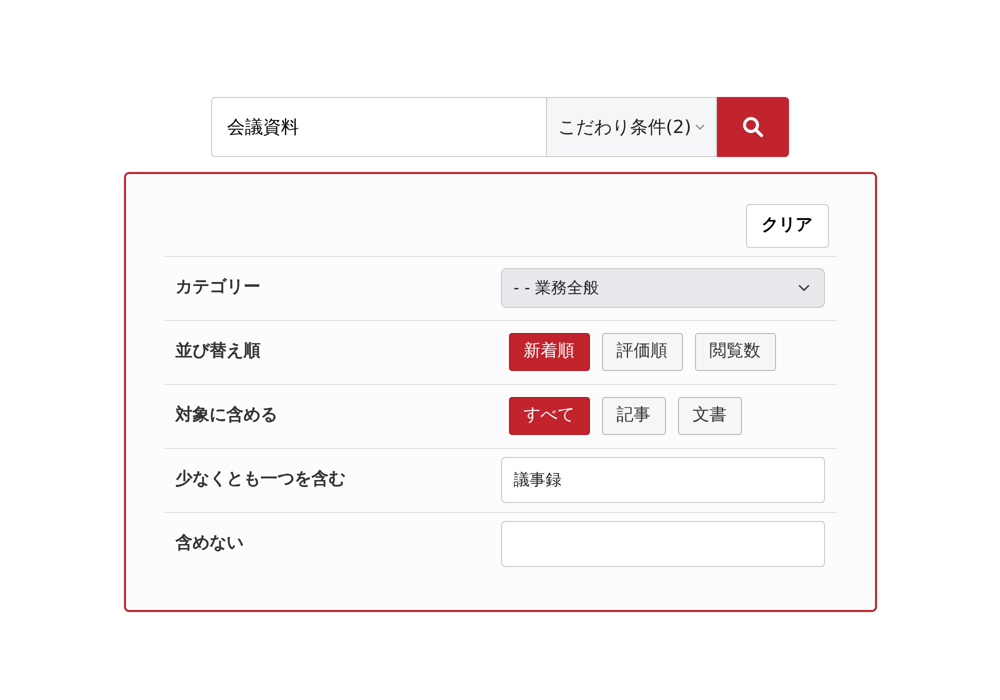 The width and height of the screenshot is (1000, 700). Describe the element at coordinates (549, 352) in the screenshot. I see `toggle-option: 新着順` at that location.